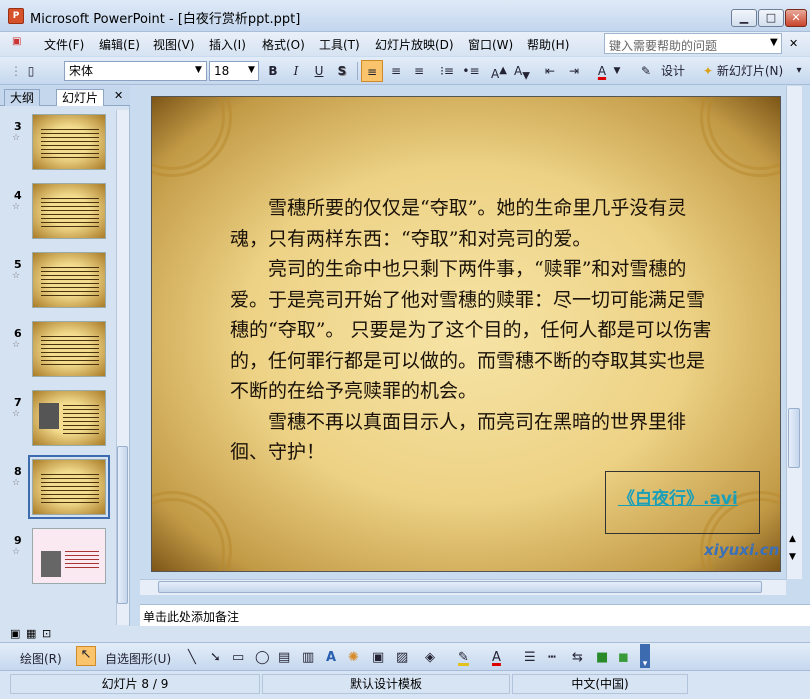 The image size is (810, 699). Describe the element at coordinates (138, 658) in the screenshot. I see `autoshapes-button: 自选图形(U)` at that location.